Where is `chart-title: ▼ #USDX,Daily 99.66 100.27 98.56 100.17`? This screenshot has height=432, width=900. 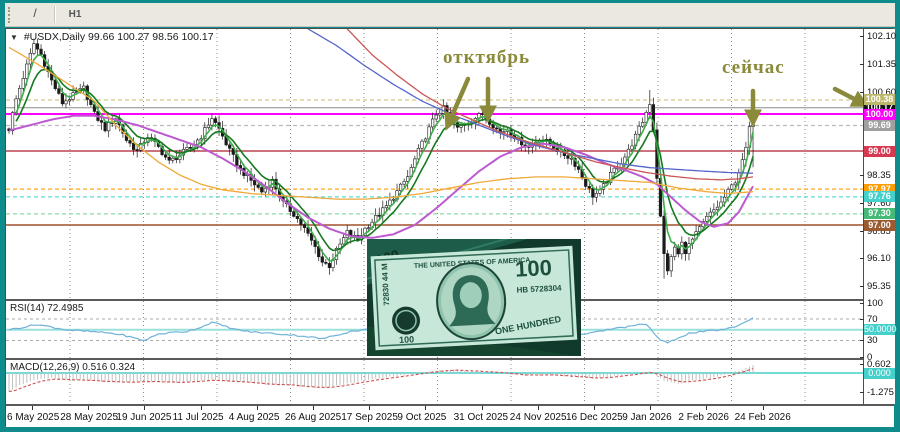 chart-title: ▼ #USDX,Daily 99.66 100.27 98.56 100.17 is located at coordinates (112, 37).